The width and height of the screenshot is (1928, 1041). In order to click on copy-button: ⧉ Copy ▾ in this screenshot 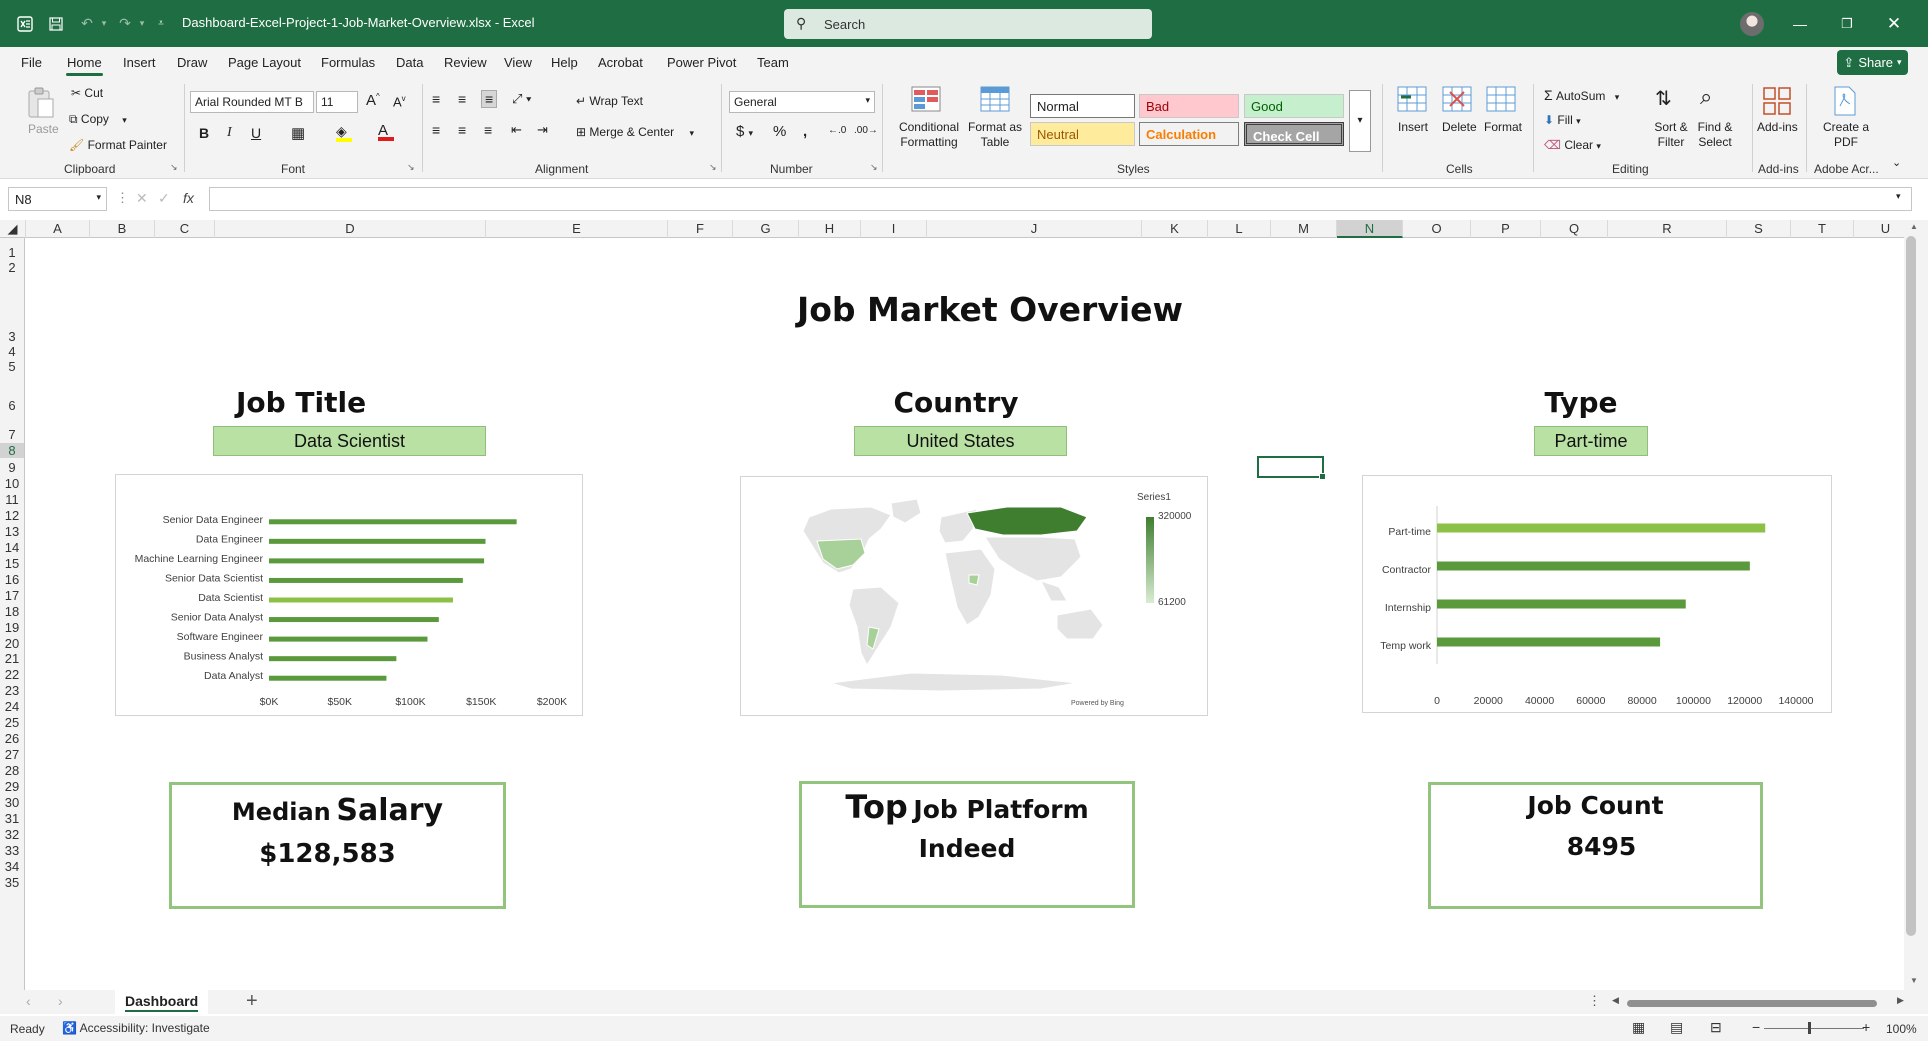, I will do `click(98, 119)`.